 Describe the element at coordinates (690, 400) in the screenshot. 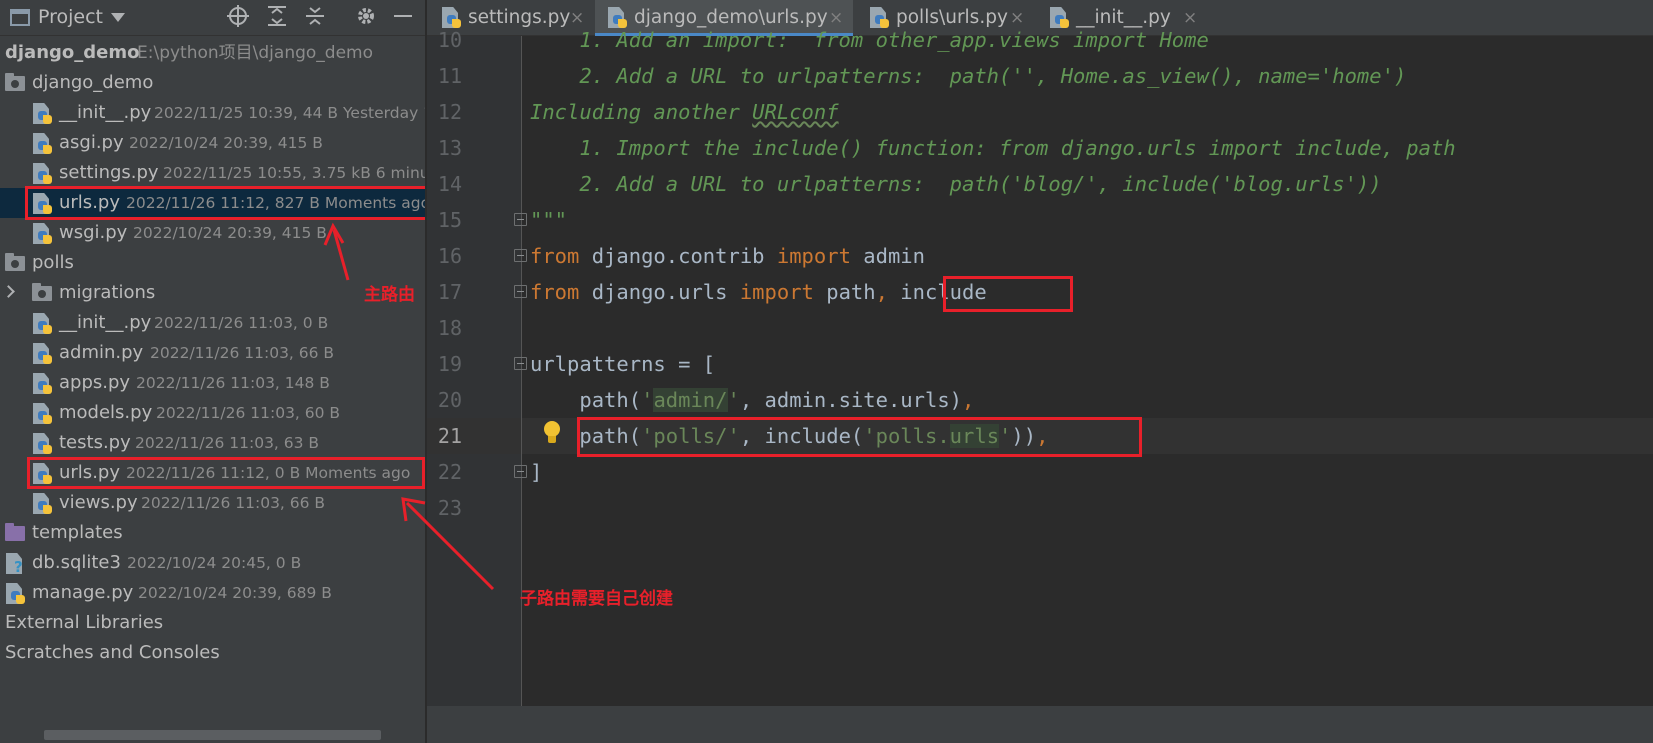

I see `code-string: admin/` at that location.